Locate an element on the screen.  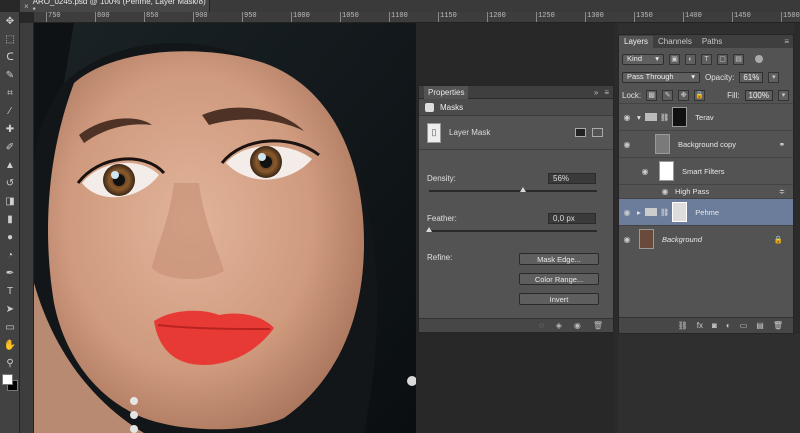
layer-row-background: ◉ Background 🔒 is located at coordinates (706, 238).